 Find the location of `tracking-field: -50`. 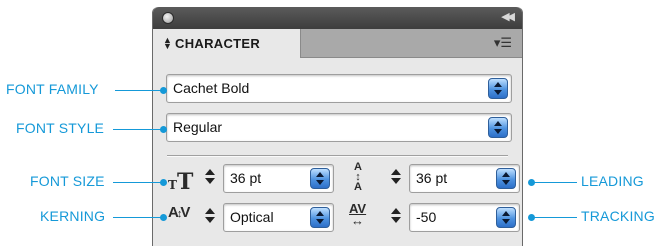

tracking-field: -50 is located at coordinates (464, 217).